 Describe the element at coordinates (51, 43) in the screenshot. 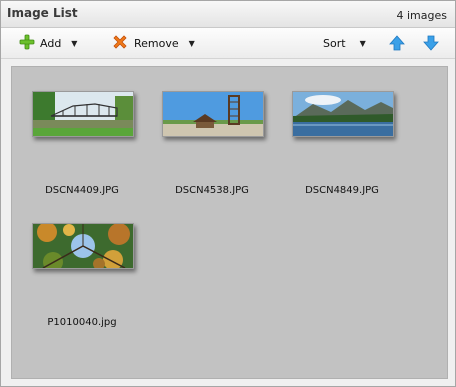

I see `add-label: Add` at that location.